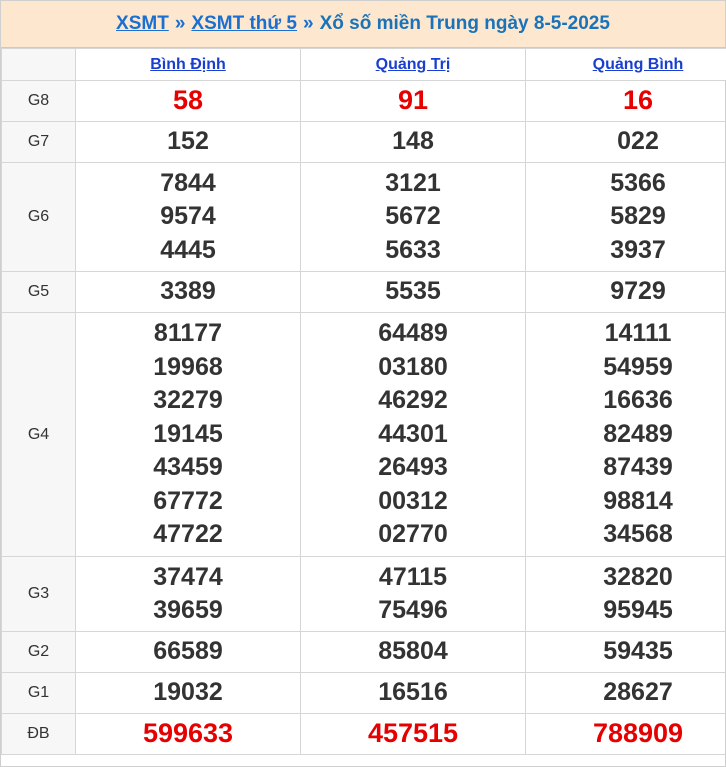 The image size is (726, 767). What do you see at coordinates (38, 652) in the screenshot?
I see `prize-label: G2` at bounding box center [38, 652].